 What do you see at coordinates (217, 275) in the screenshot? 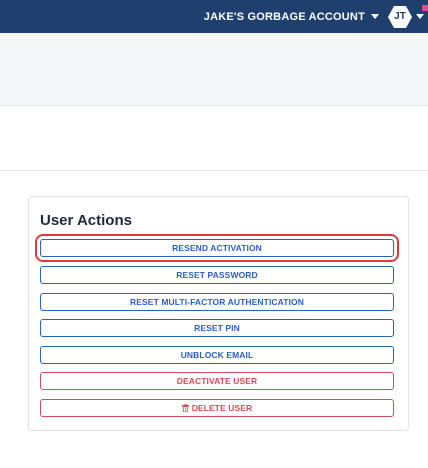
I see `reset-password-button: RESET PASSWORD` at bounding box center [217, 275].